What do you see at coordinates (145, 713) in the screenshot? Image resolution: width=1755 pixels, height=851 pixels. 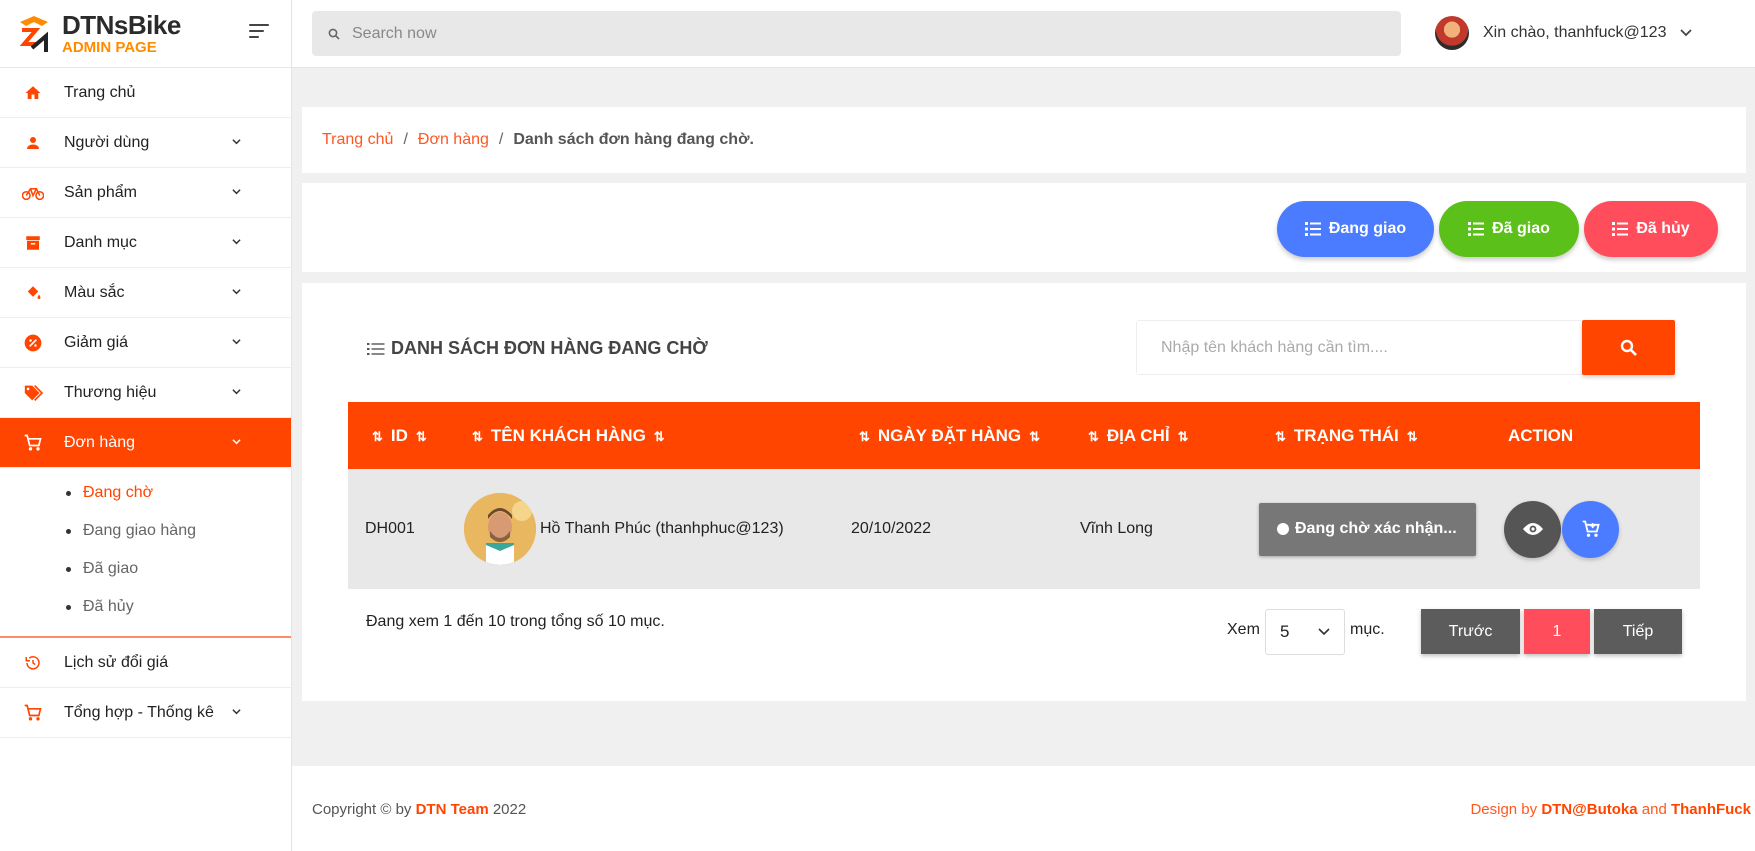 I see `sidebar-item-statistics: Tổng hợp - Thống kê` at bounding box center [145, 713].